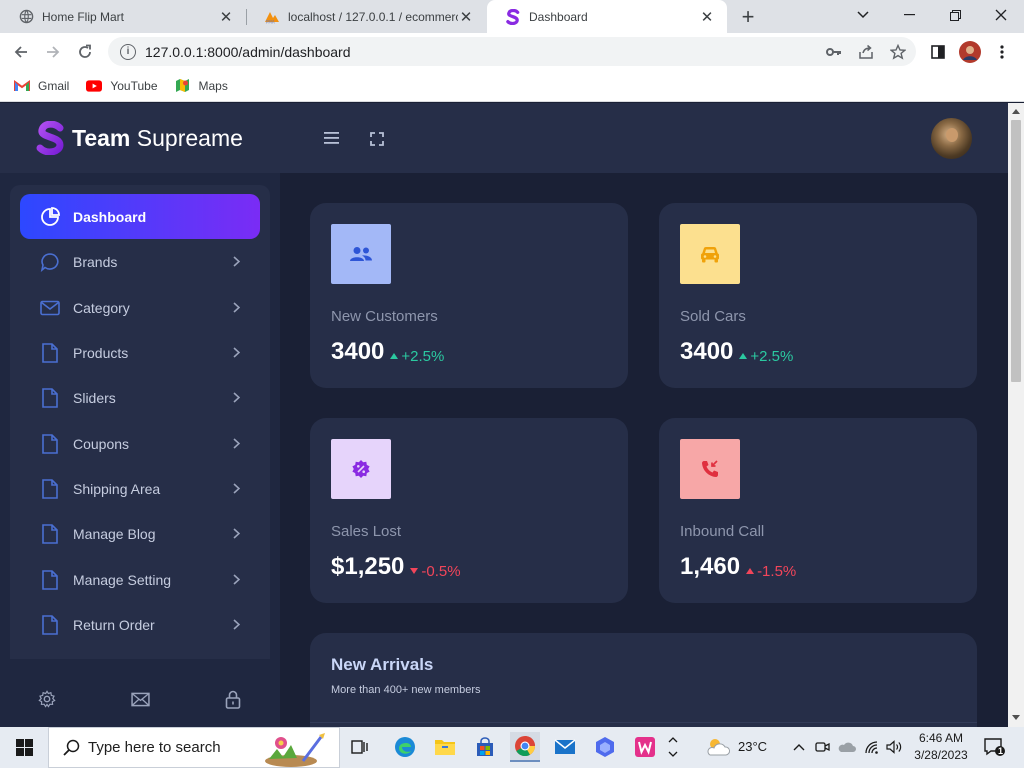  I want to click on phpmyadmin-icon: PMA, so click(272, 17).